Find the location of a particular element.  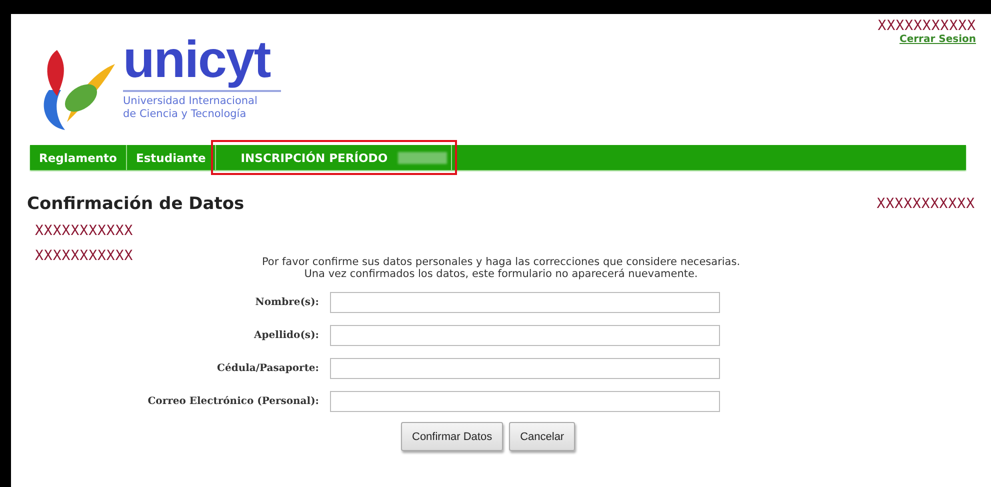

field-label: Cédula/Pasaporte: is located at coordinates (267, 368).